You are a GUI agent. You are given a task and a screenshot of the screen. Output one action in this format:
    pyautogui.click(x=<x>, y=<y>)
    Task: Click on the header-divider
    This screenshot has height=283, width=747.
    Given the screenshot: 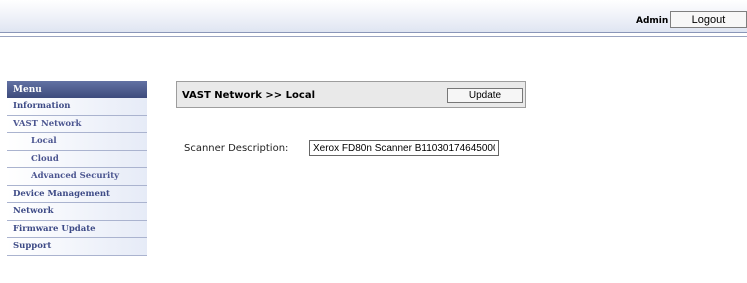 What is the action you would take?
    pyautogui.click(x=373, y=36)
    